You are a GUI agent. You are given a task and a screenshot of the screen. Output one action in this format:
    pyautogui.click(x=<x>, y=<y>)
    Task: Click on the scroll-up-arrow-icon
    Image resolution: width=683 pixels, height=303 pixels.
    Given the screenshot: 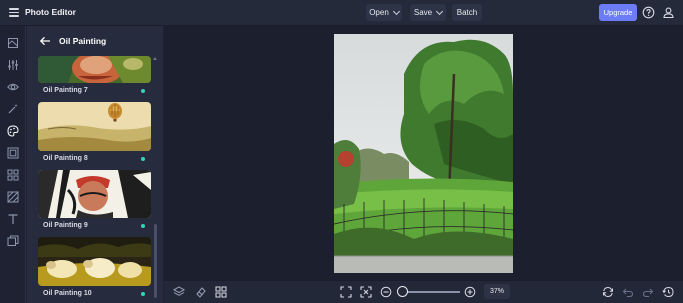 What is the action you would take?
    pyautogui.click(x=155, y=58)
    